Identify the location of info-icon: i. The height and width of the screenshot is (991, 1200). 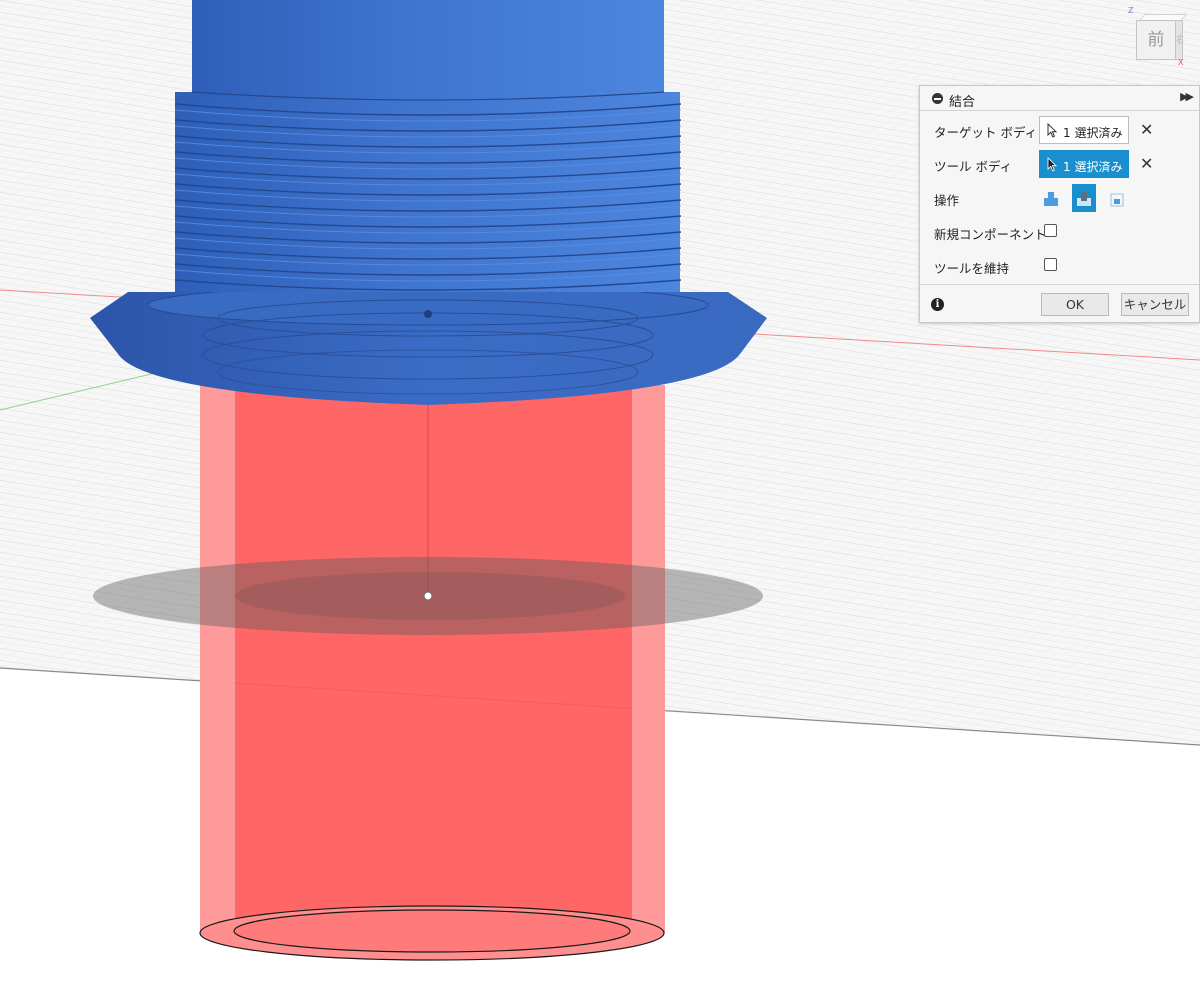
(937, 304).